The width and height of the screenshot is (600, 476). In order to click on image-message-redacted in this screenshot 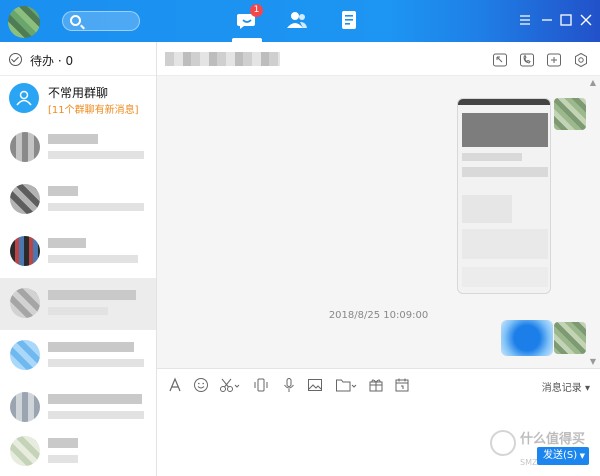, I will do `click(504, 196)`.